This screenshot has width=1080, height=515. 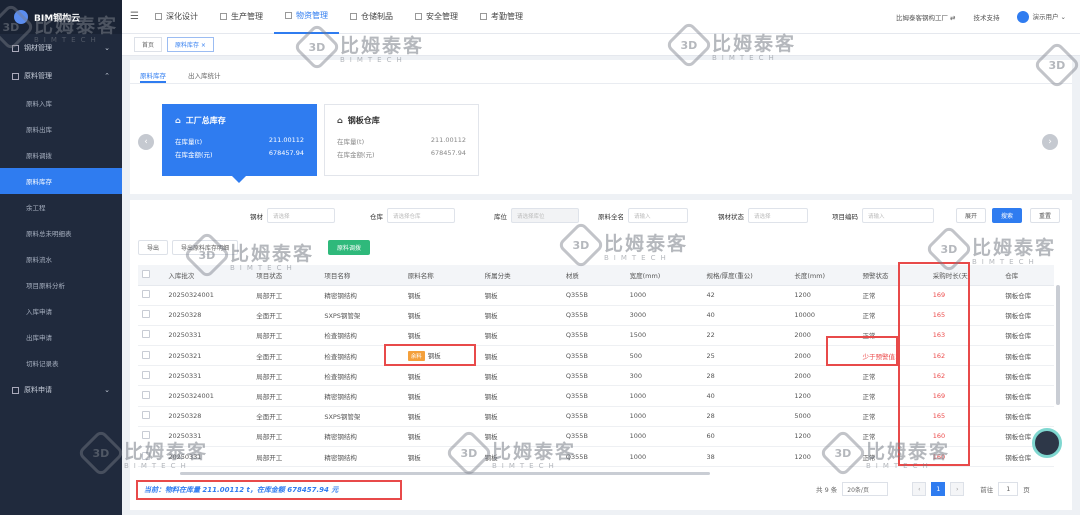 What do you see at coordinates (190, 44) in the screenshot?
I see `tag-inventory: 原料库存 ×` at bounding box center [190, 44].